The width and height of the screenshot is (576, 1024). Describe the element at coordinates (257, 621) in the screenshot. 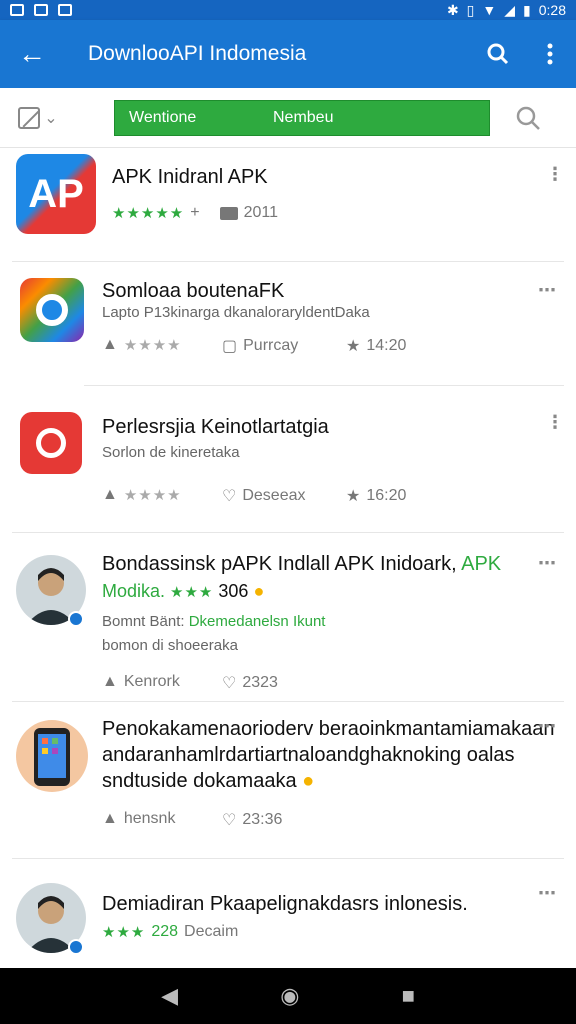

I see `item-detail-value: Dkemedanelsn Ikunt` at that location.